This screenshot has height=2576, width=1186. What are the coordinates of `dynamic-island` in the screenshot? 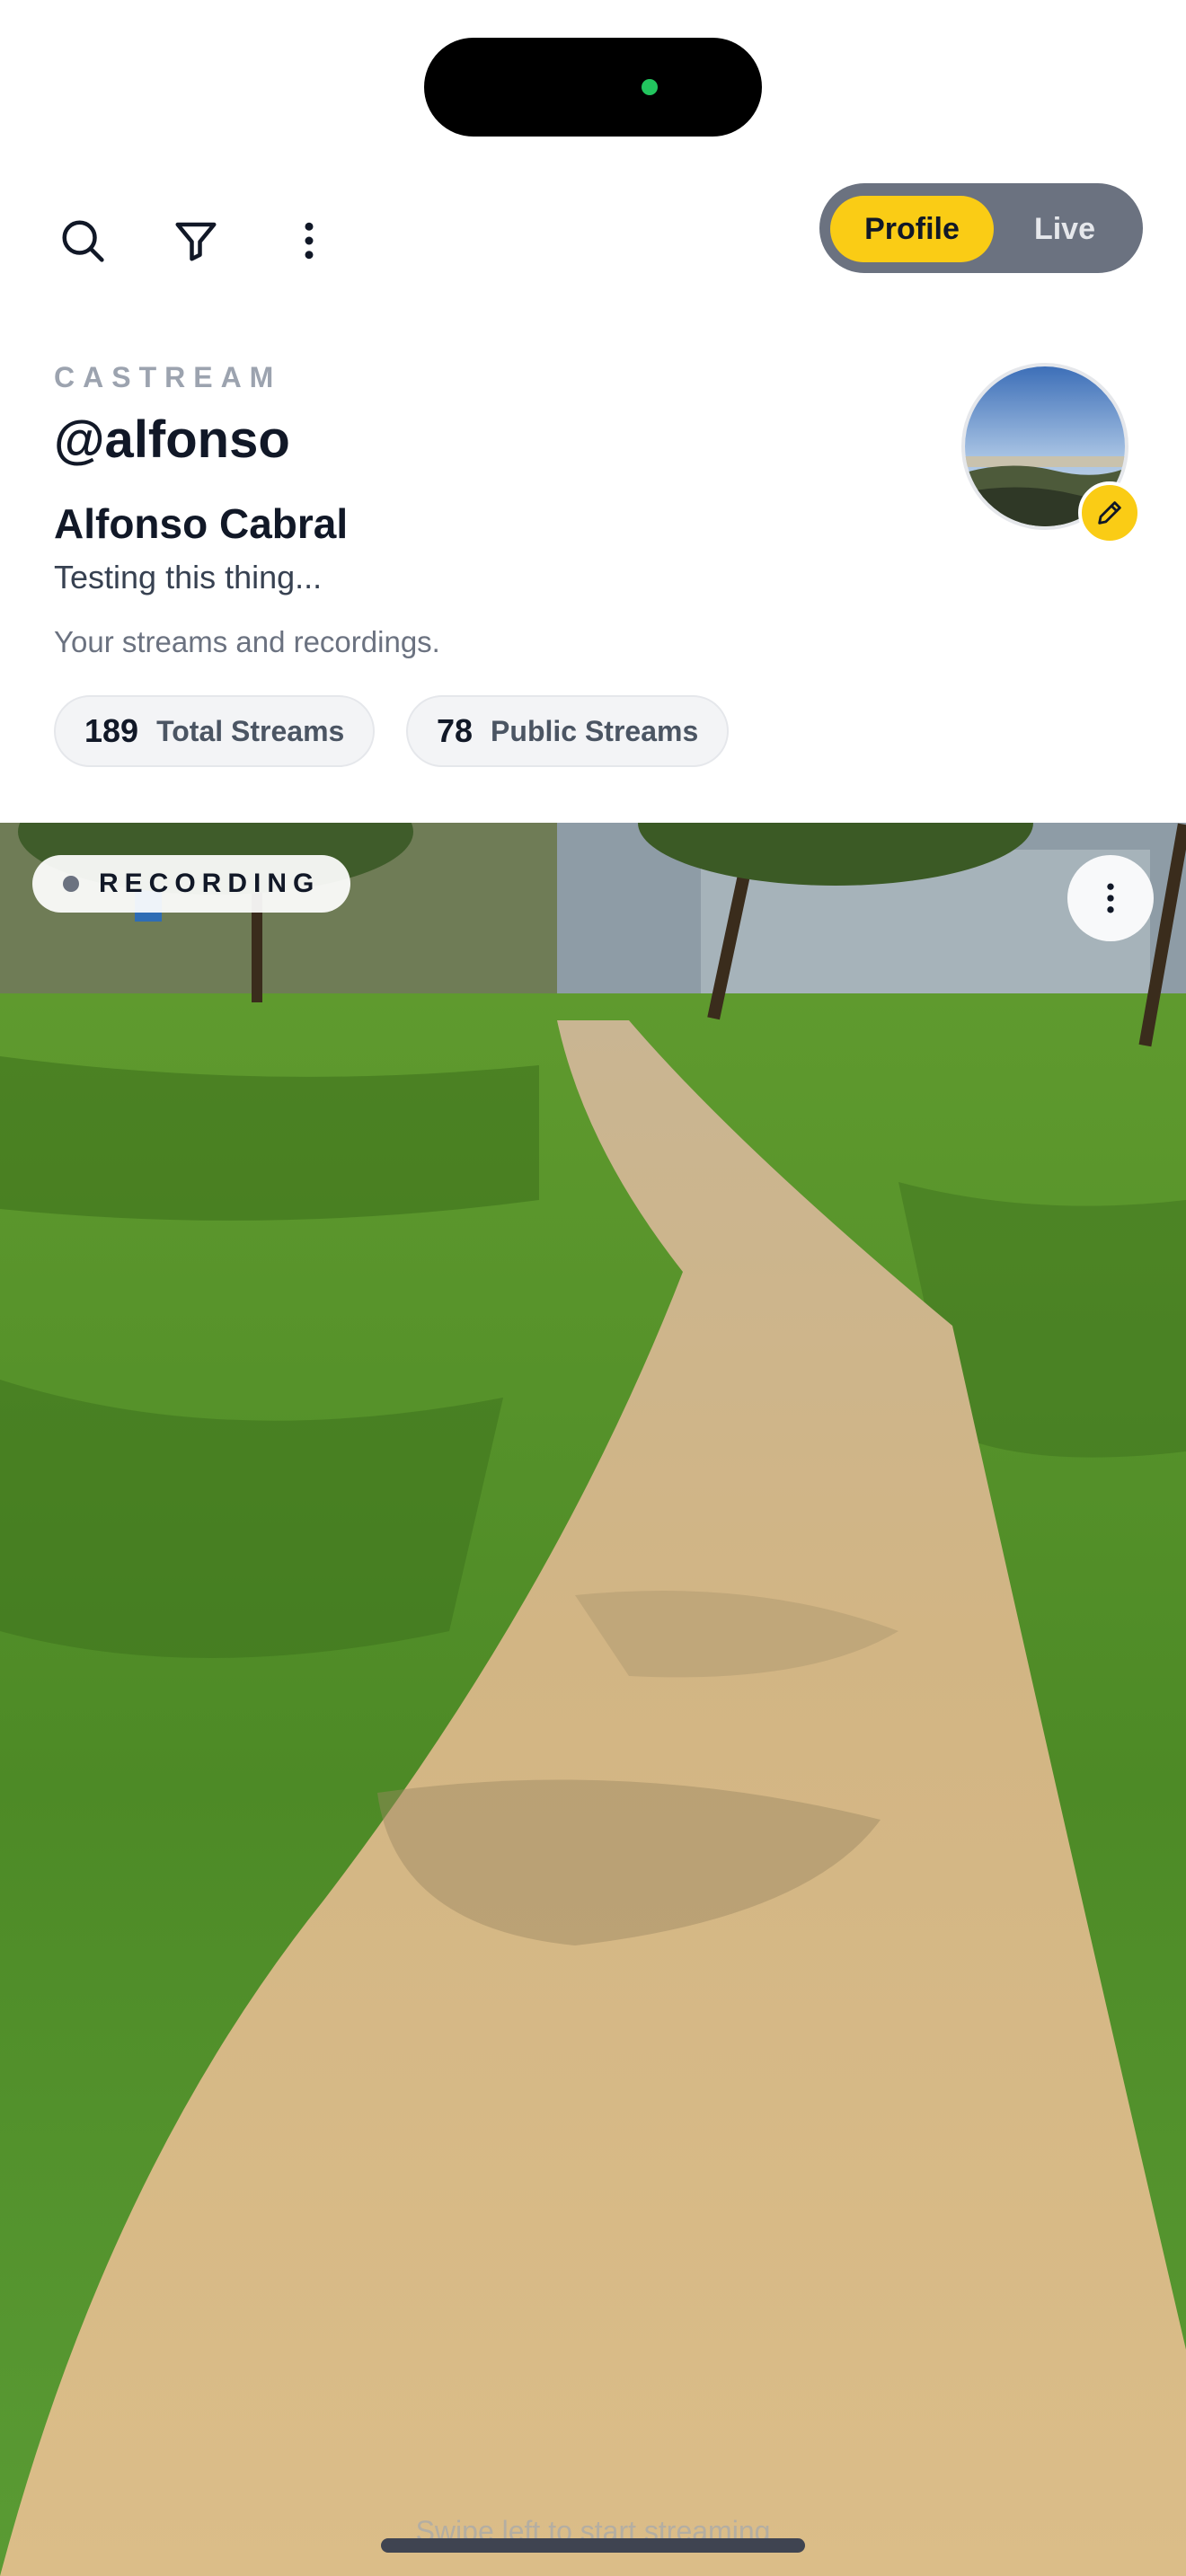 It's located at (593, 87).